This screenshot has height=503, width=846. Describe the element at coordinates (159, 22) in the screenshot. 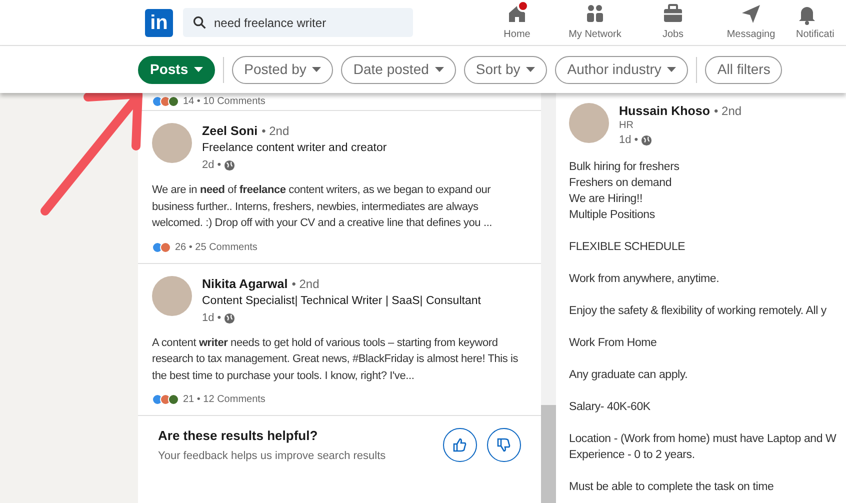

I see `linkedin-logo: in` at that location.